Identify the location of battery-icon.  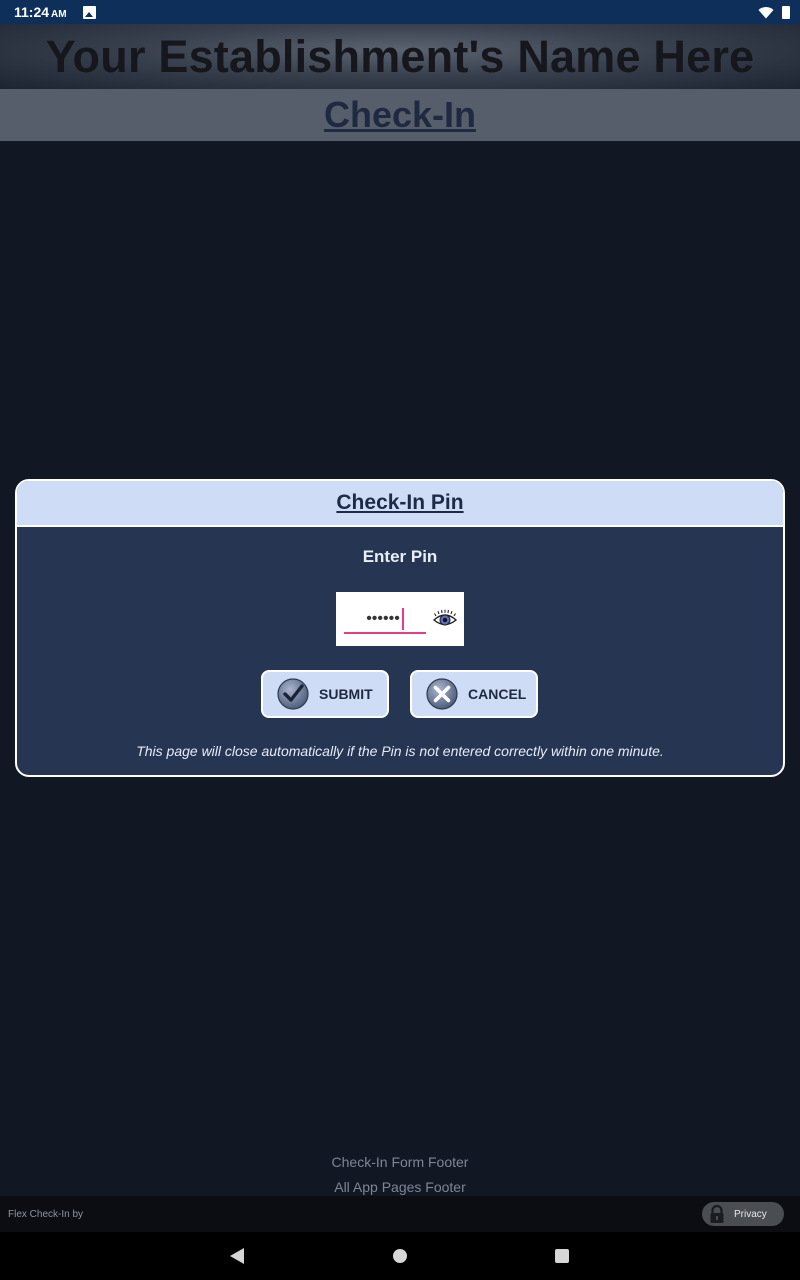
(786, 12).